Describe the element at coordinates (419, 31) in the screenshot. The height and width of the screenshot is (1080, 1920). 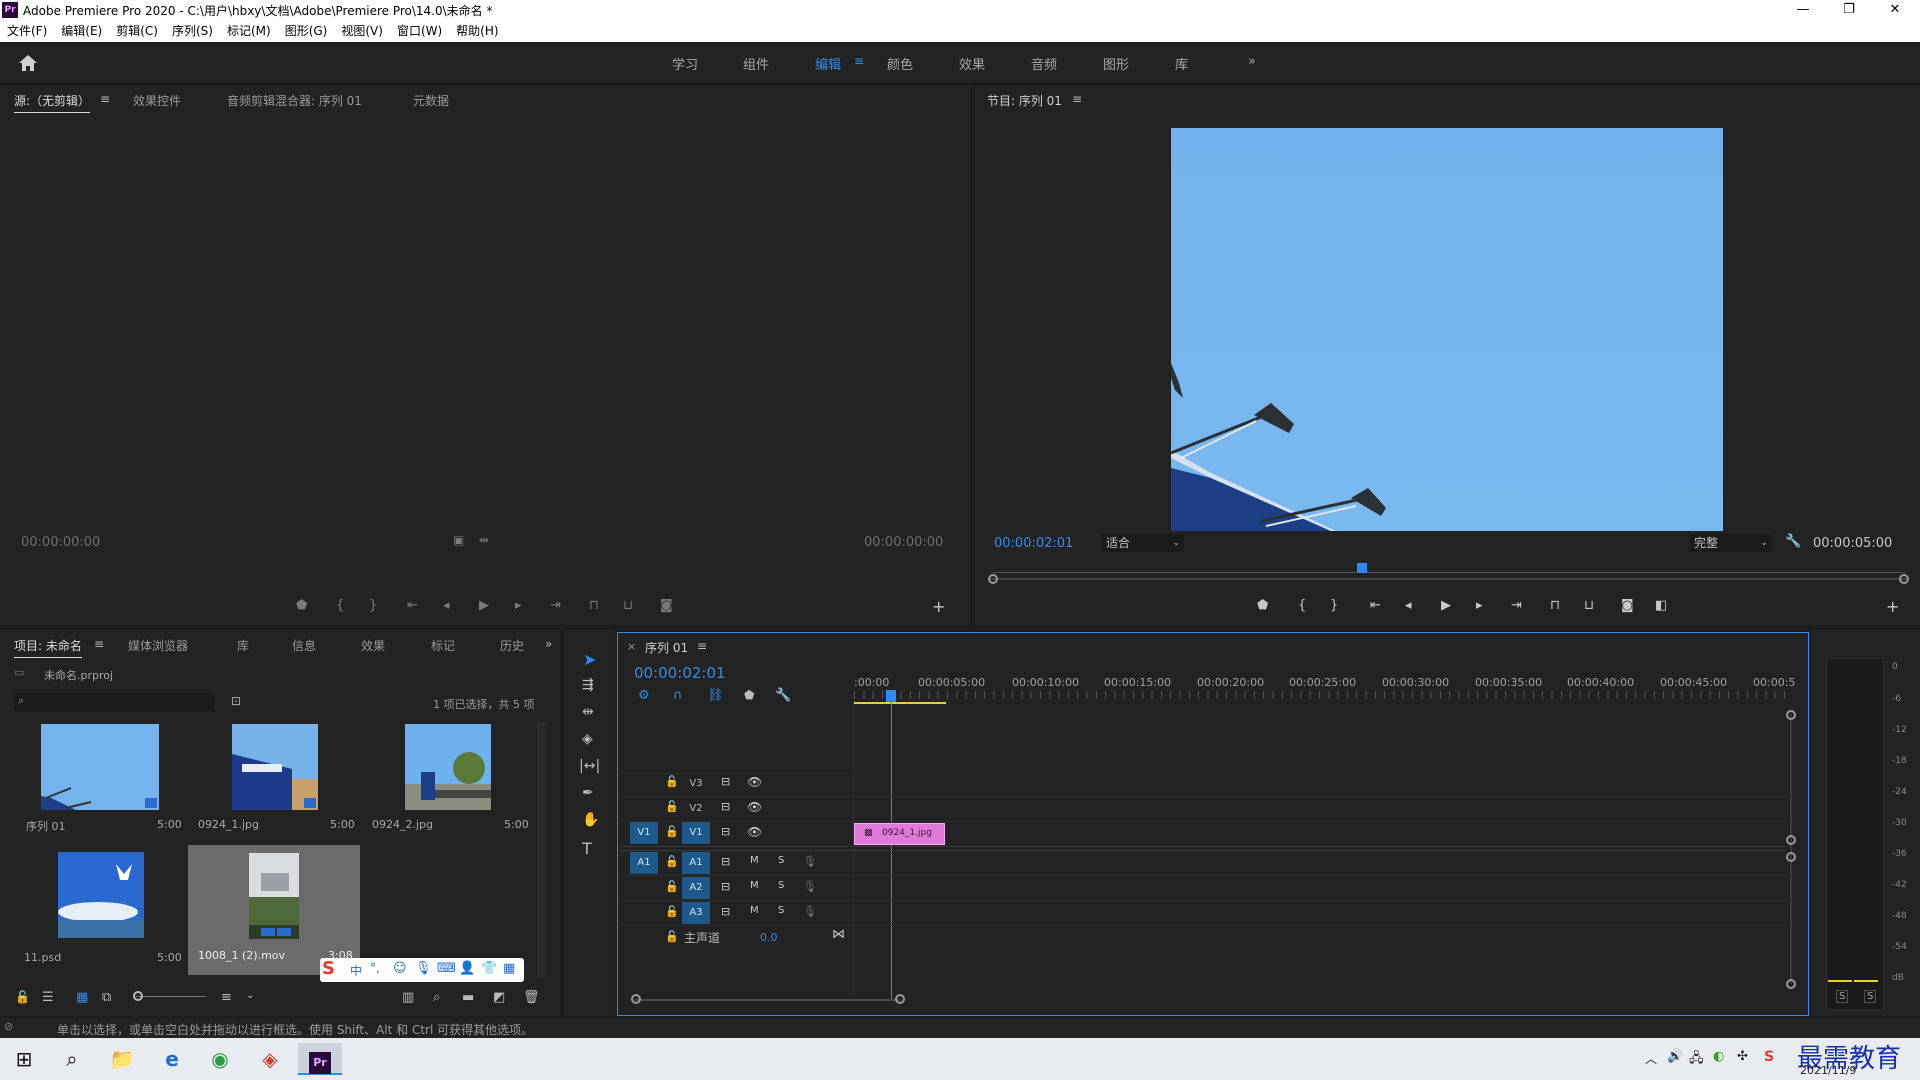
I see `menu-window: 窗口(W)` at that location.